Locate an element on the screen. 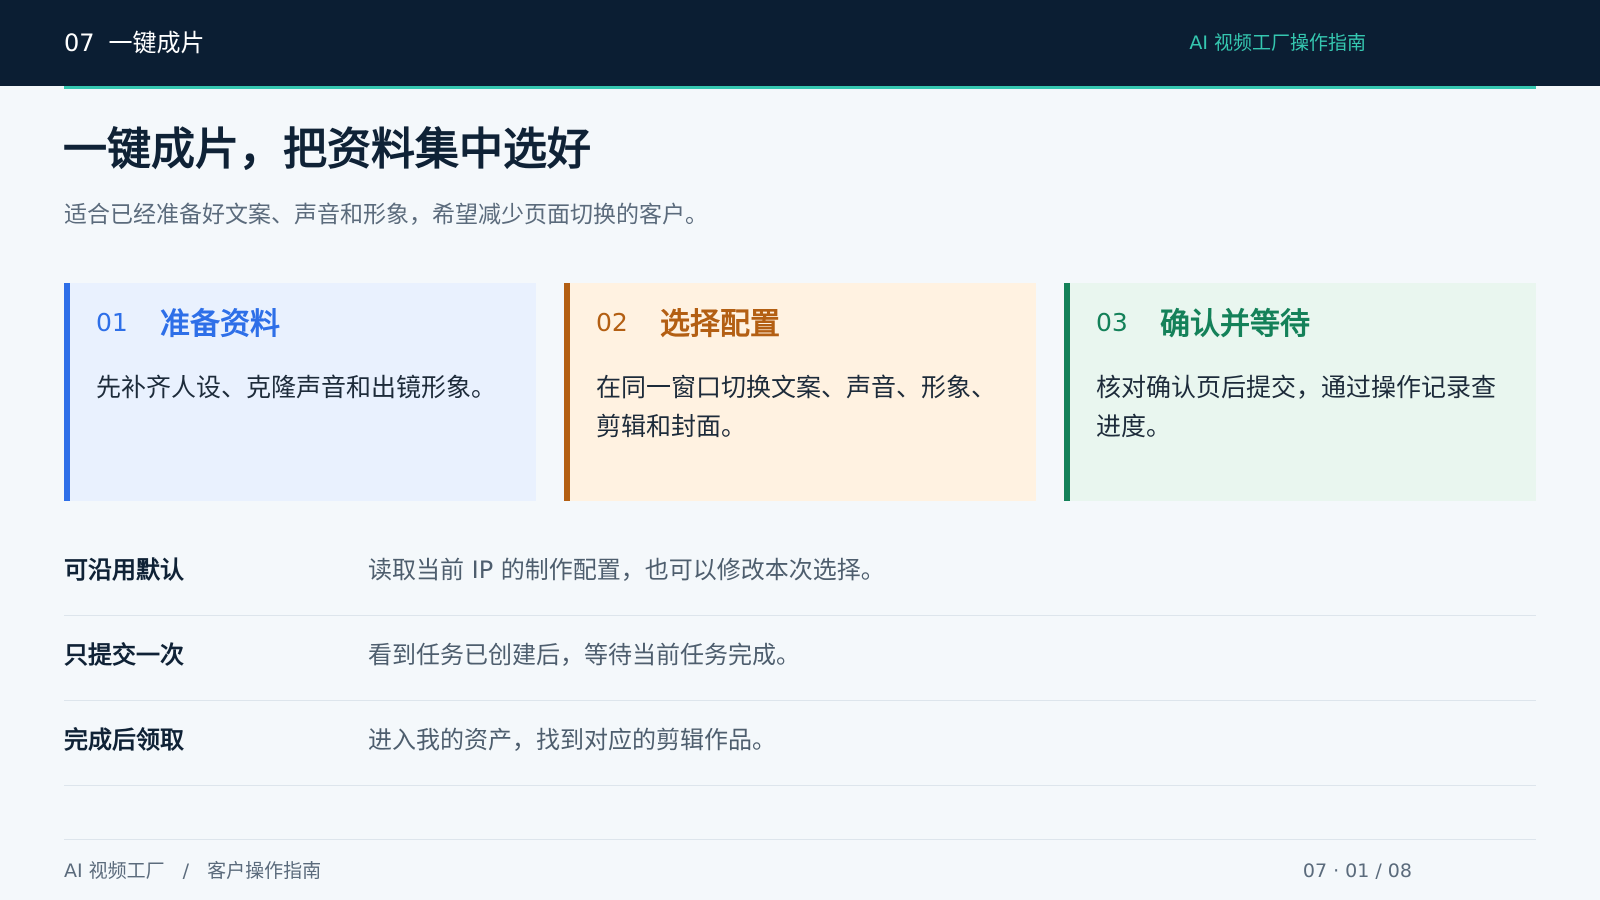  list-item: 完成后领取 进入我的资产，找到对应的剪辑作品。 is located at coordinates (800, 743).